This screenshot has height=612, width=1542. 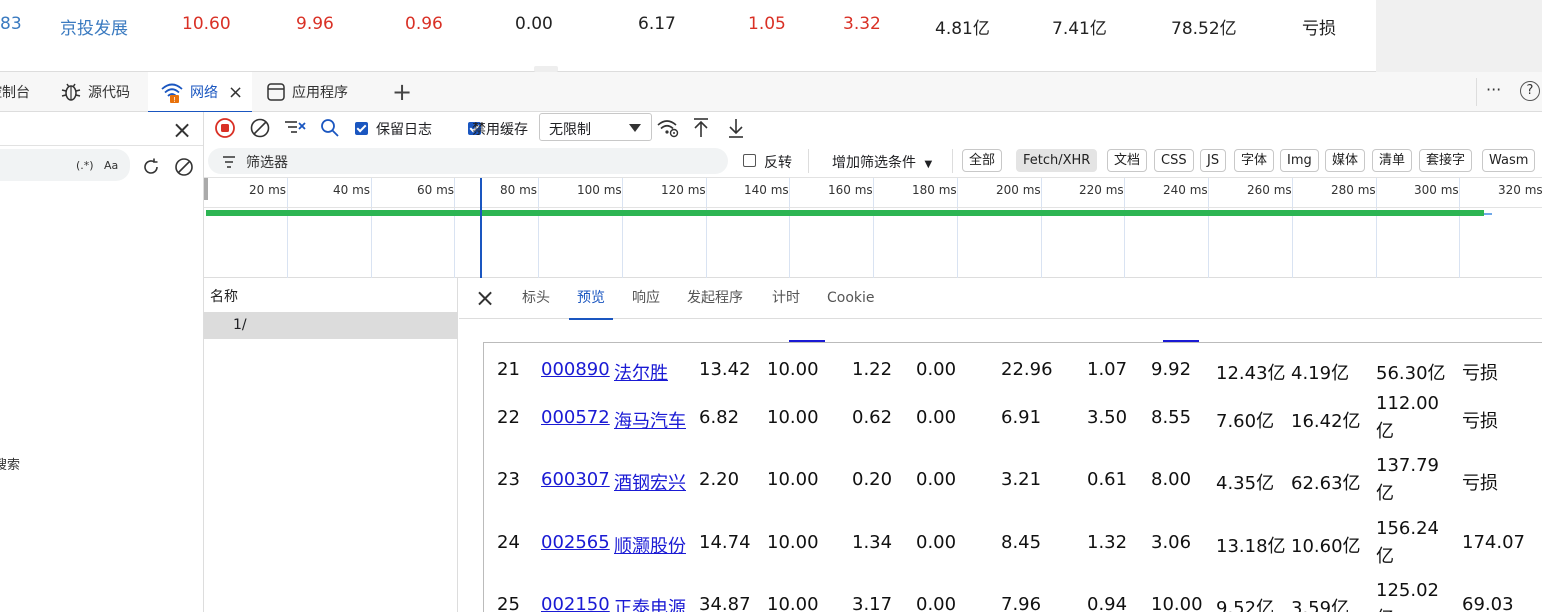 I want to click on clipped-link-fragment, so click(x=807, y=338).